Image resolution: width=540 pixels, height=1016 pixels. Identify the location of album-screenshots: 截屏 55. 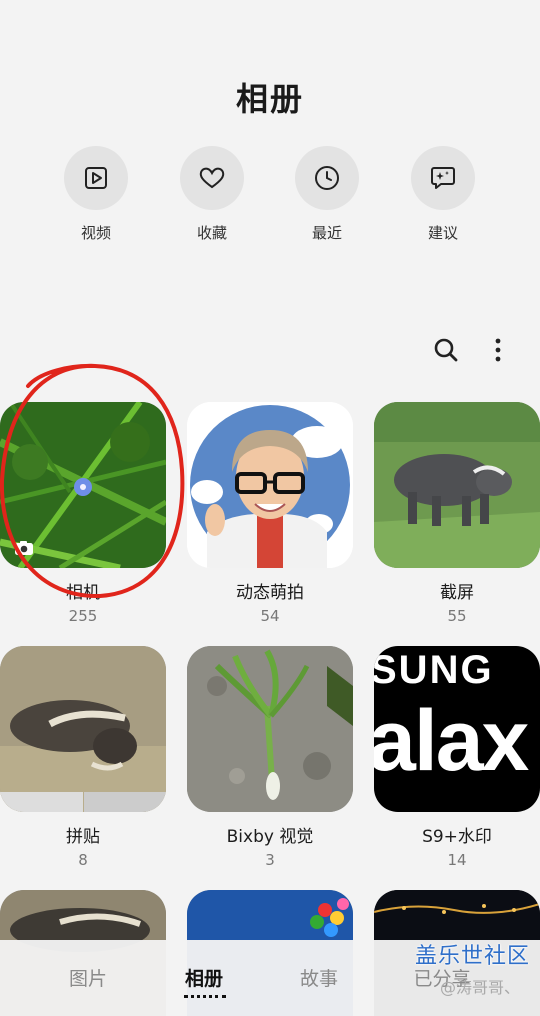
(457, 513).